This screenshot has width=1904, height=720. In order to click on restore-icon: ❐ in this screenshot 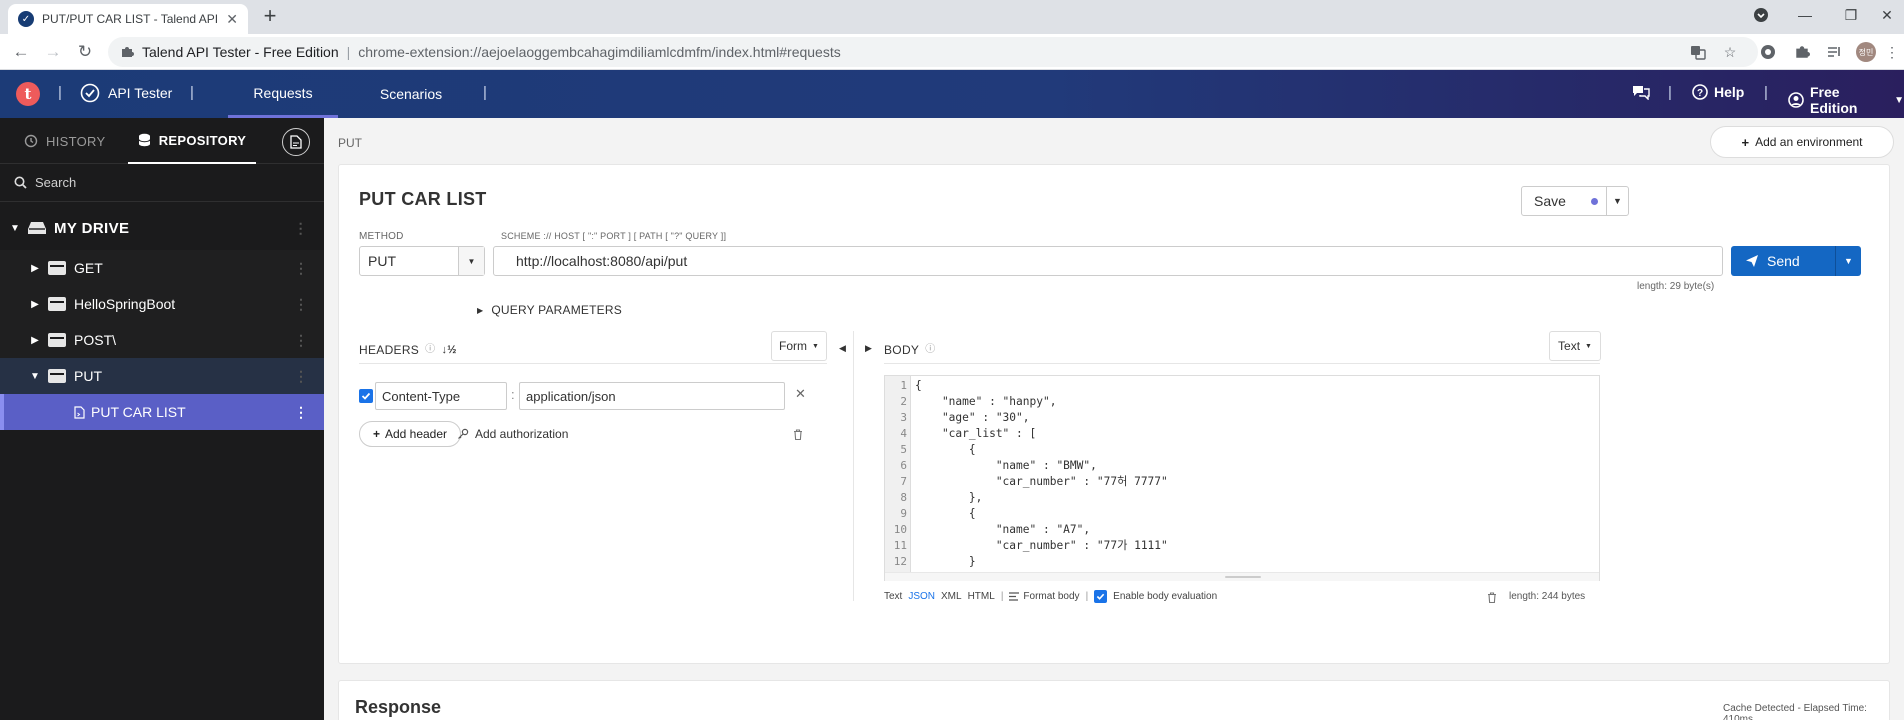, I will do `click(1851, 15)`.